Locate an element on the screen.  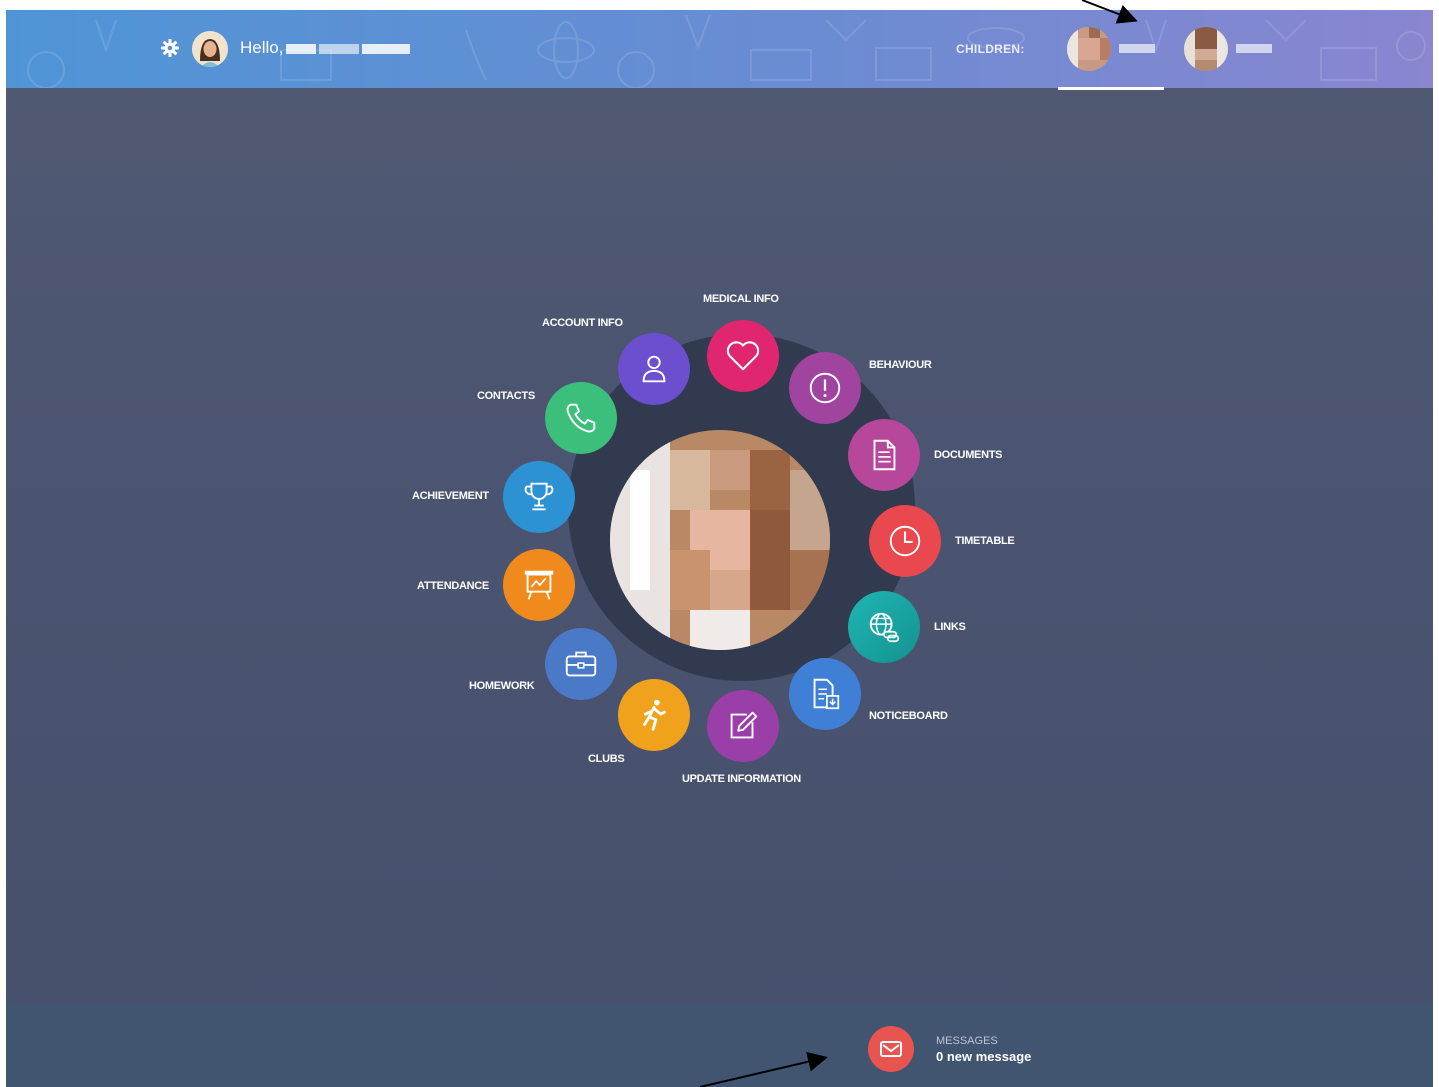
globe-link-icon is located at coordinates (884, 627).